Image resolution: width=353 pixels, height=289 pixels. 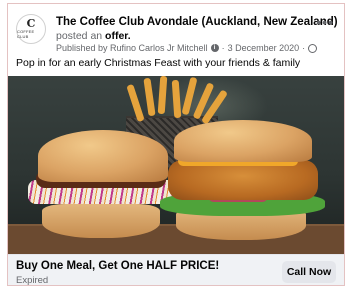 I want to click on offer-title: Buy One Meal, Get One HALF PRICE!, so click(x=117, y=266).